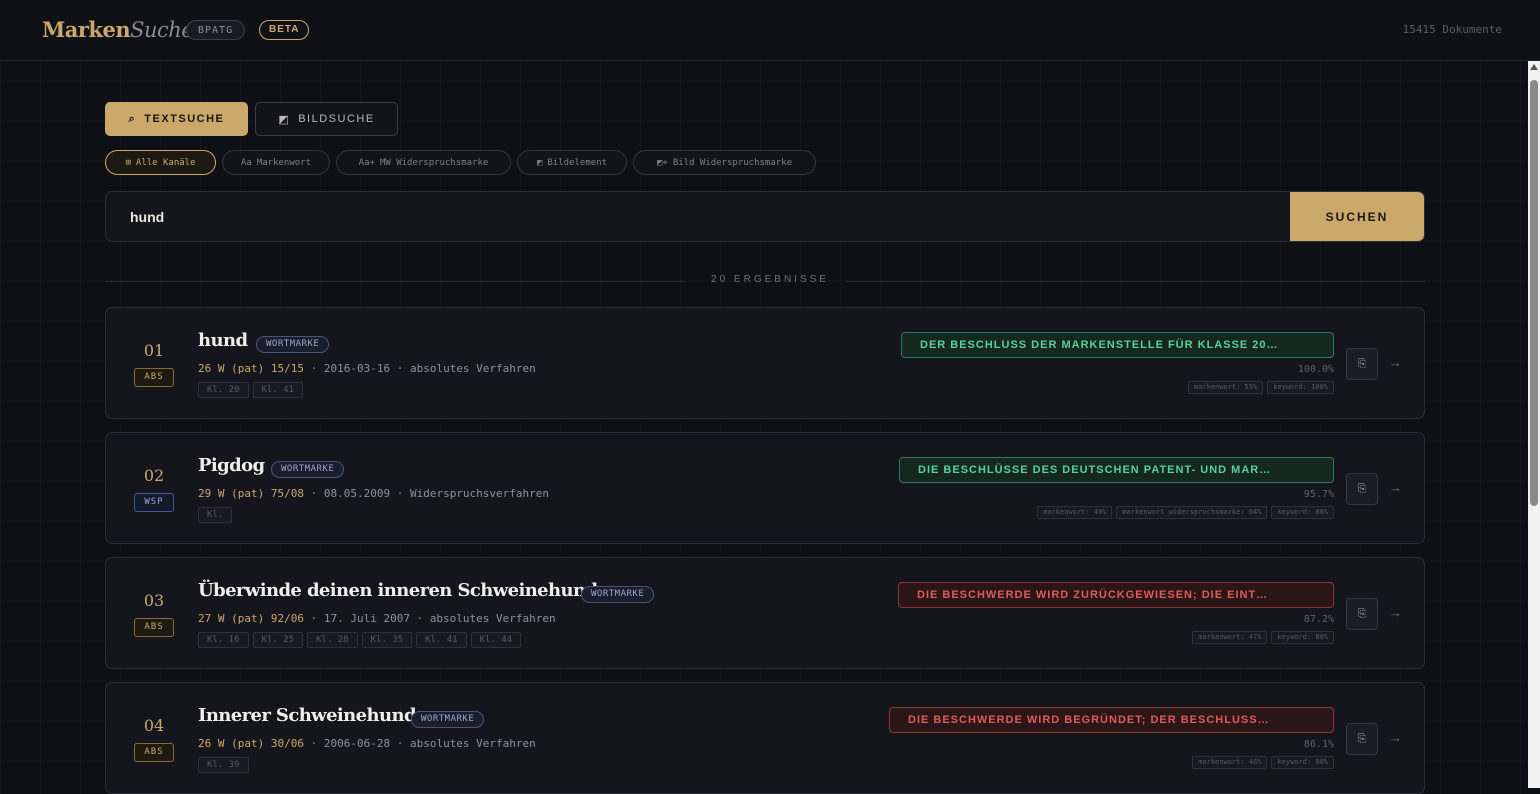  What do you see at coordinates (398, 590) in the screenshot?
I see `result-title: Überwinde deinen inneren Schweinehund` at bounding box center [398, 590].